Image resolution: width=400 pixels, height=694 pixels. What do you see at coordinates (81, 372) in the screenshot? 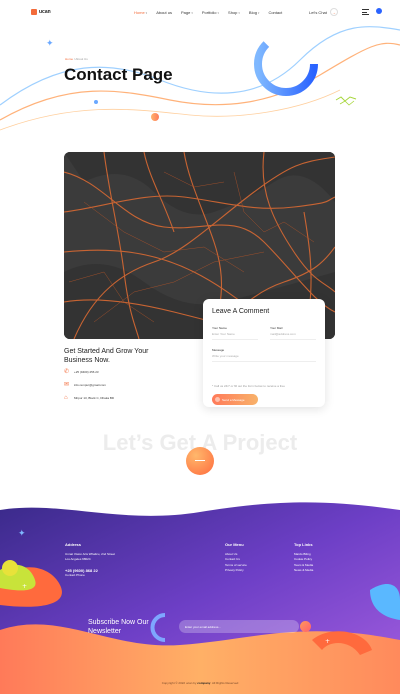
I see `contact-phone: ✆ +25 (9400) 456 23` at bounding box center [81, 372].